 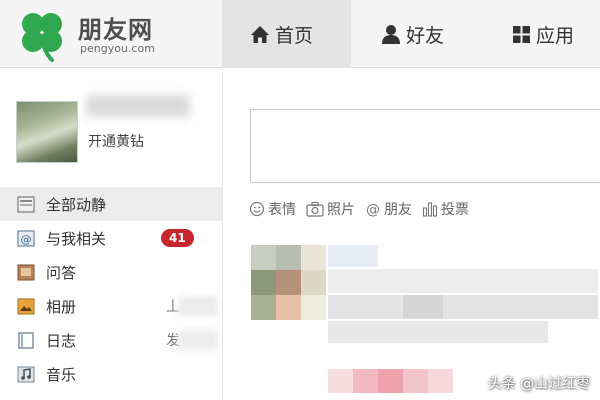 I want to click on album-icon, so click(x=26, y=306).